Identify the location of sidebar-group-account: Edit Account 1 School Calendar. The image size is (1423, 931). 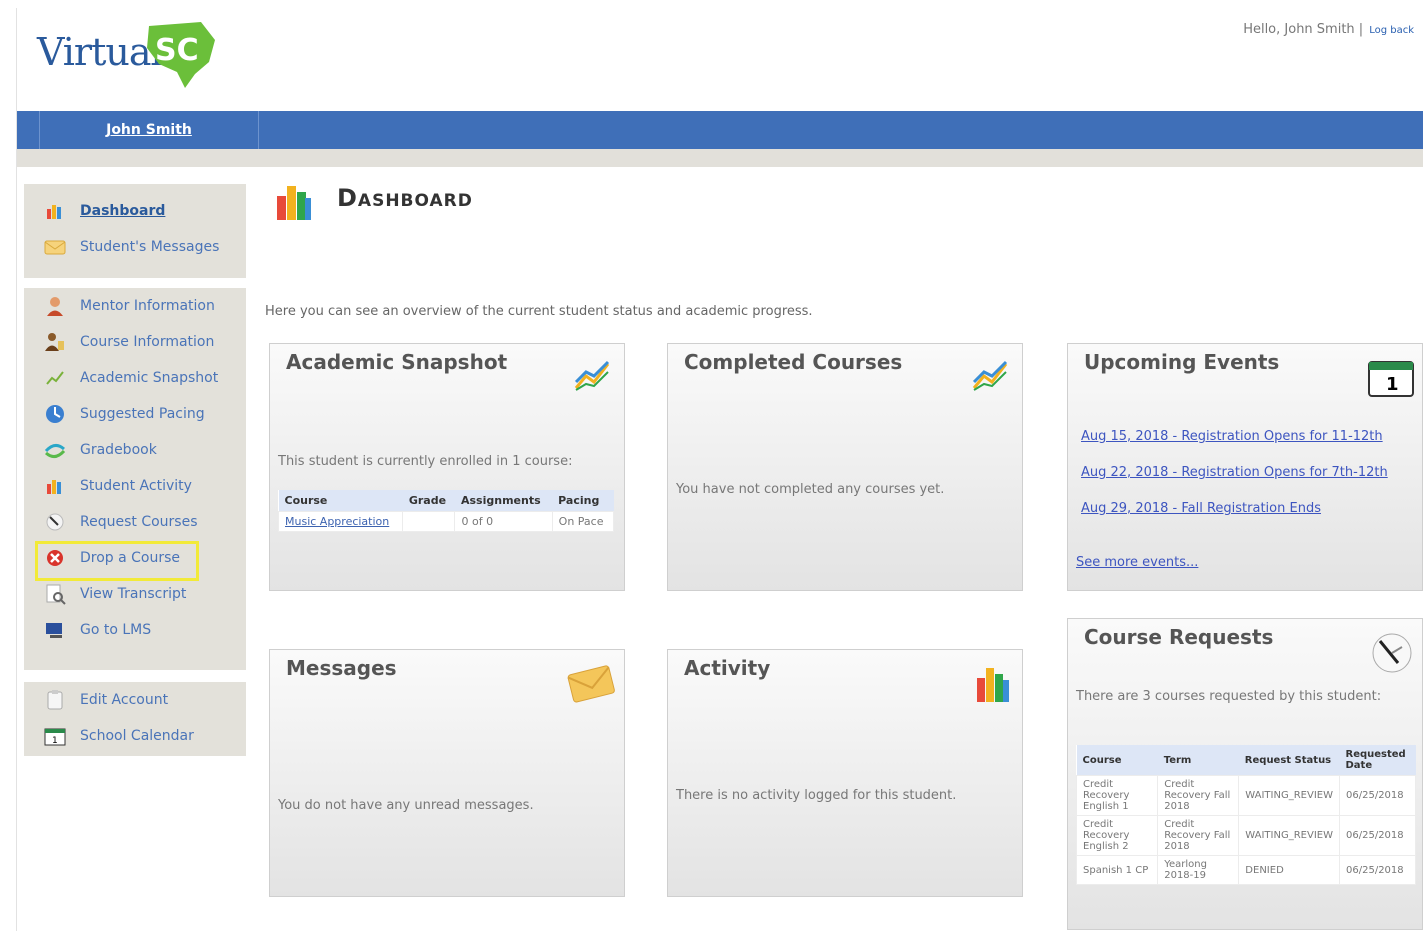
(135, 719).